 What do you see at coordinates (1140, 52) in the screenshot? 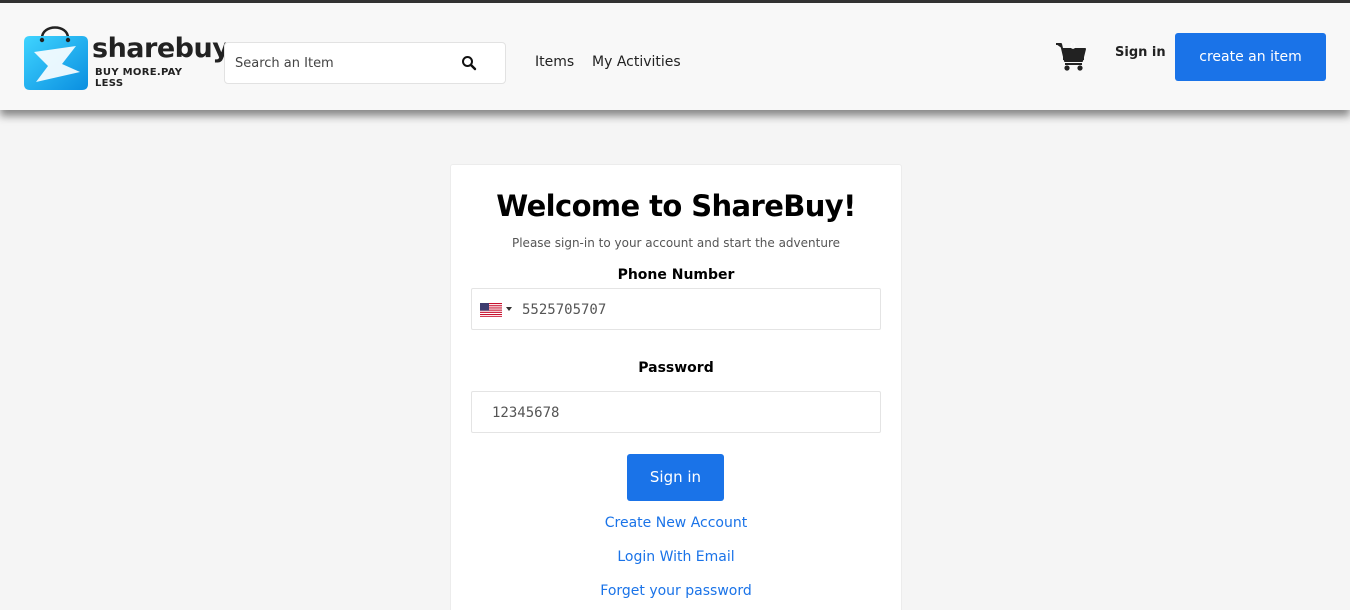
I see `header-signin-link: Sign in` at bounding box center [1140, 52].